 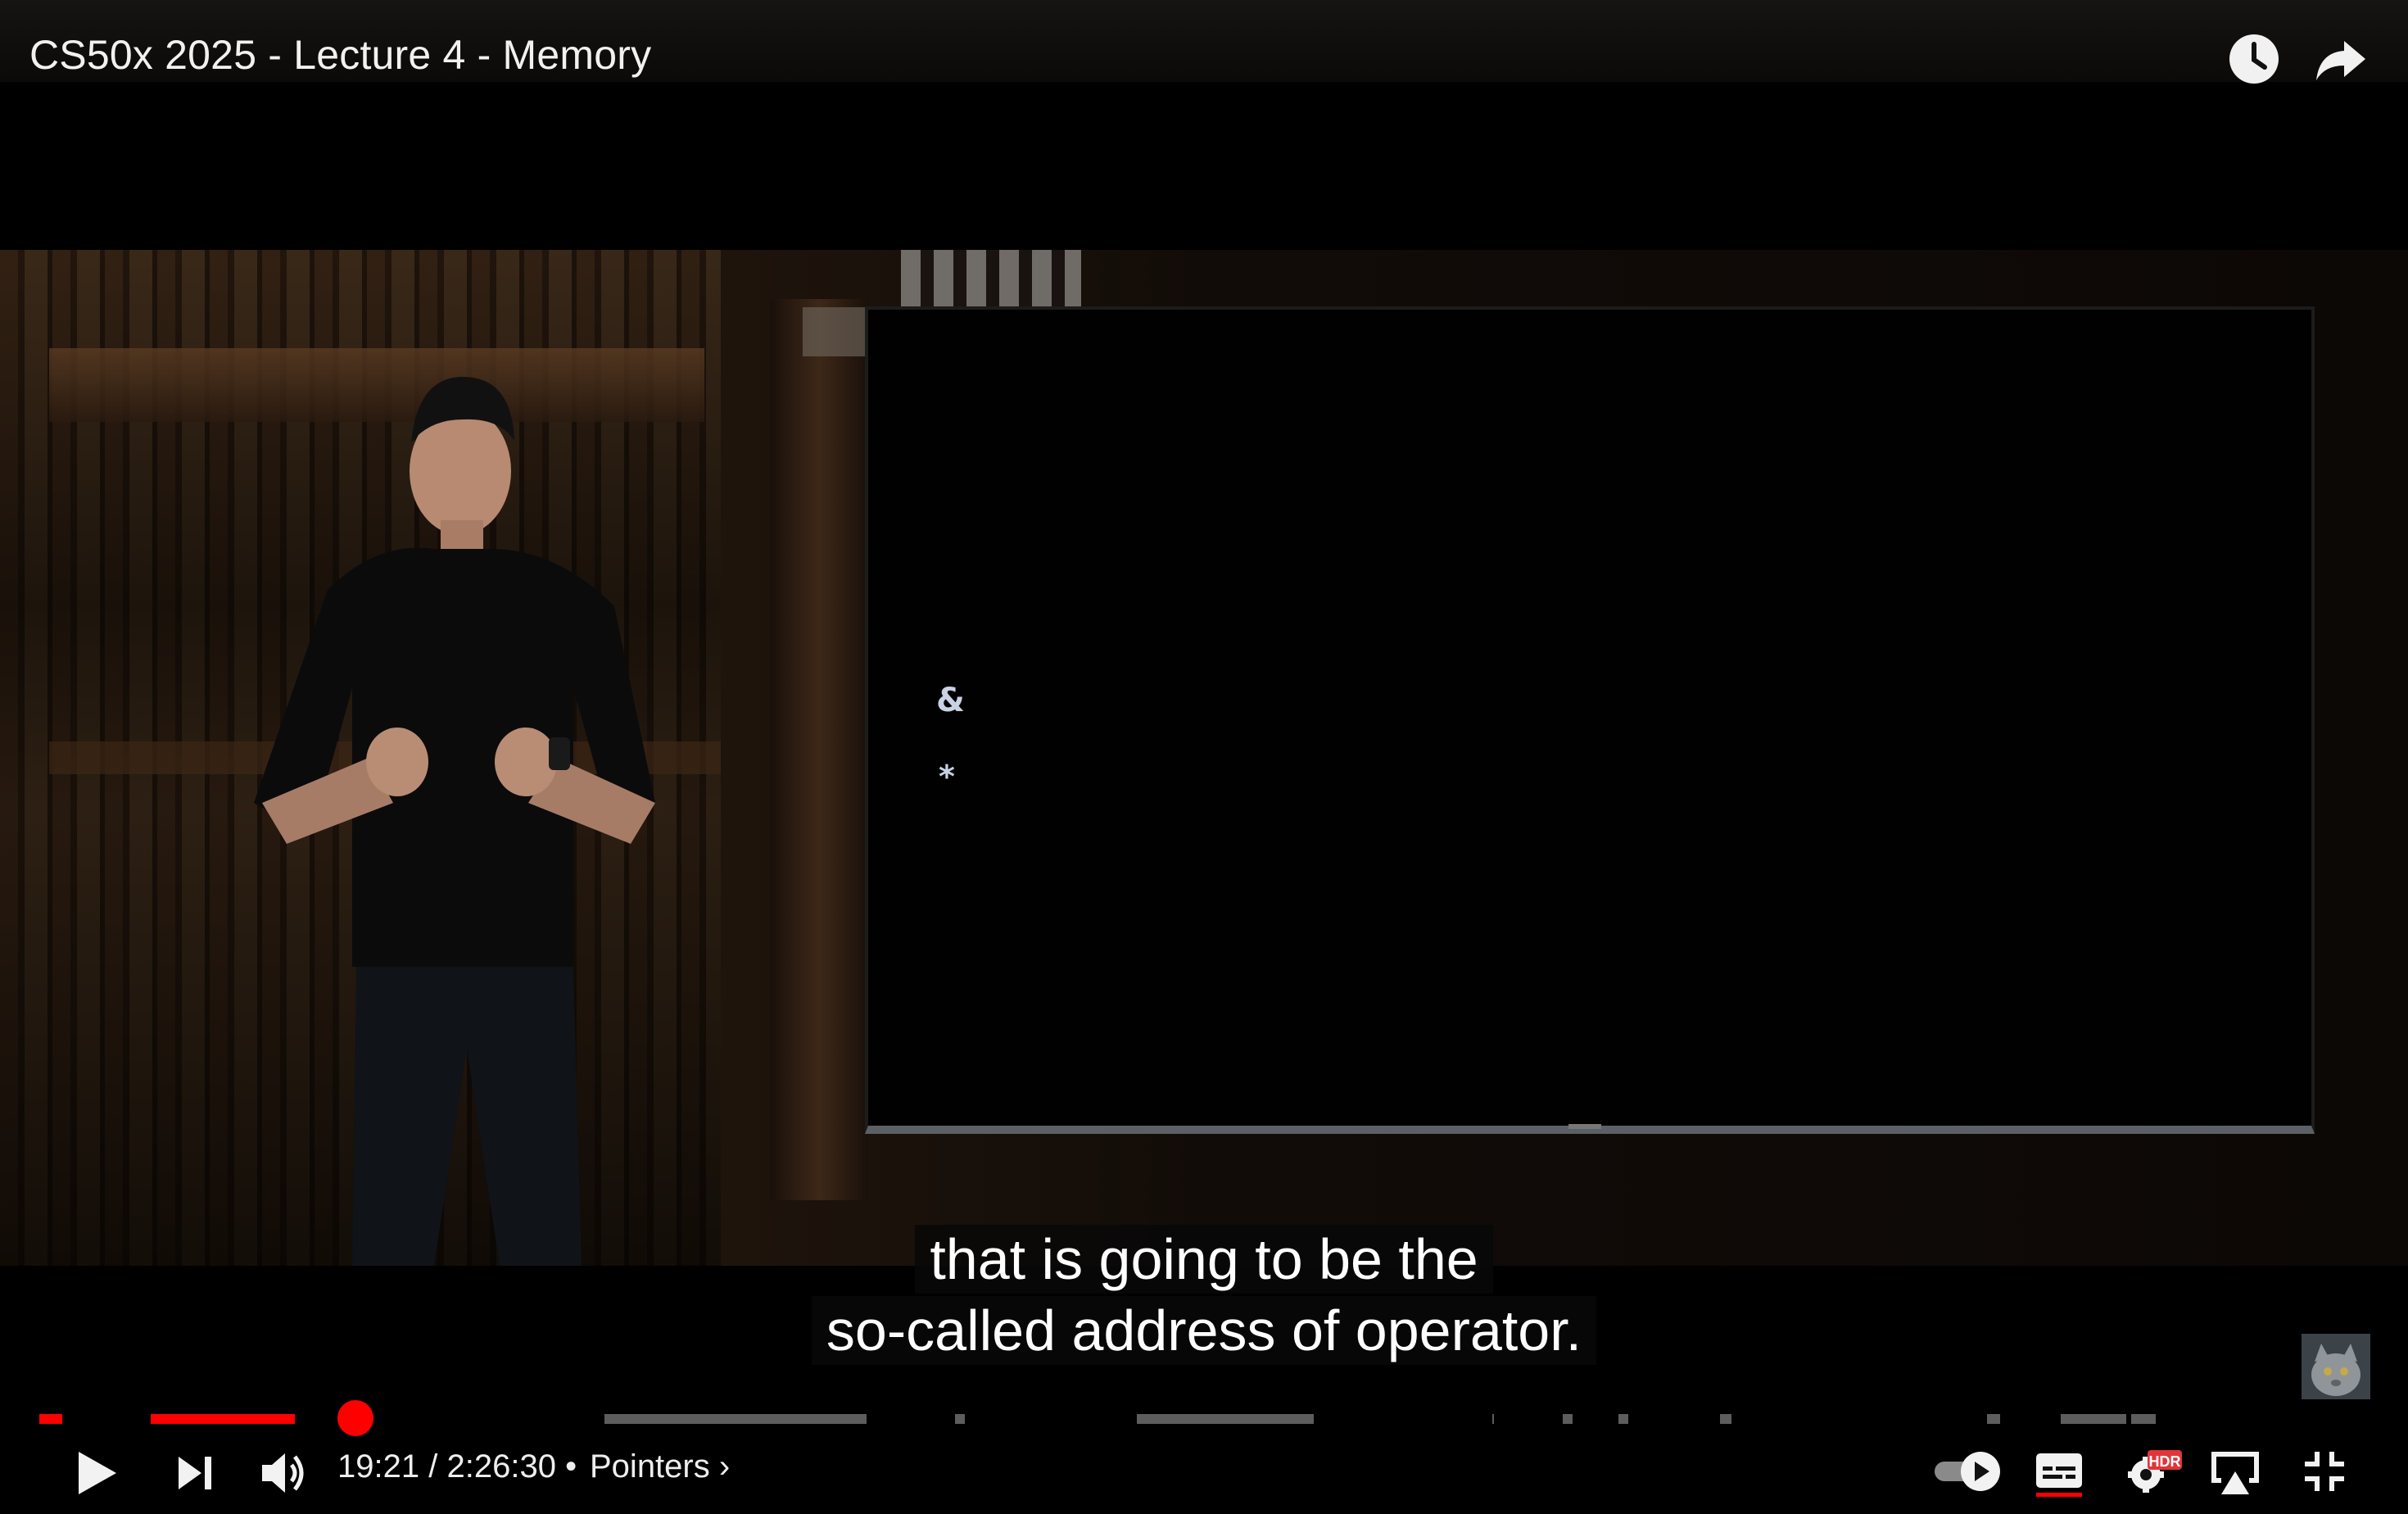 I want to click on progress-scrubber, so click(x=355, y=1418).